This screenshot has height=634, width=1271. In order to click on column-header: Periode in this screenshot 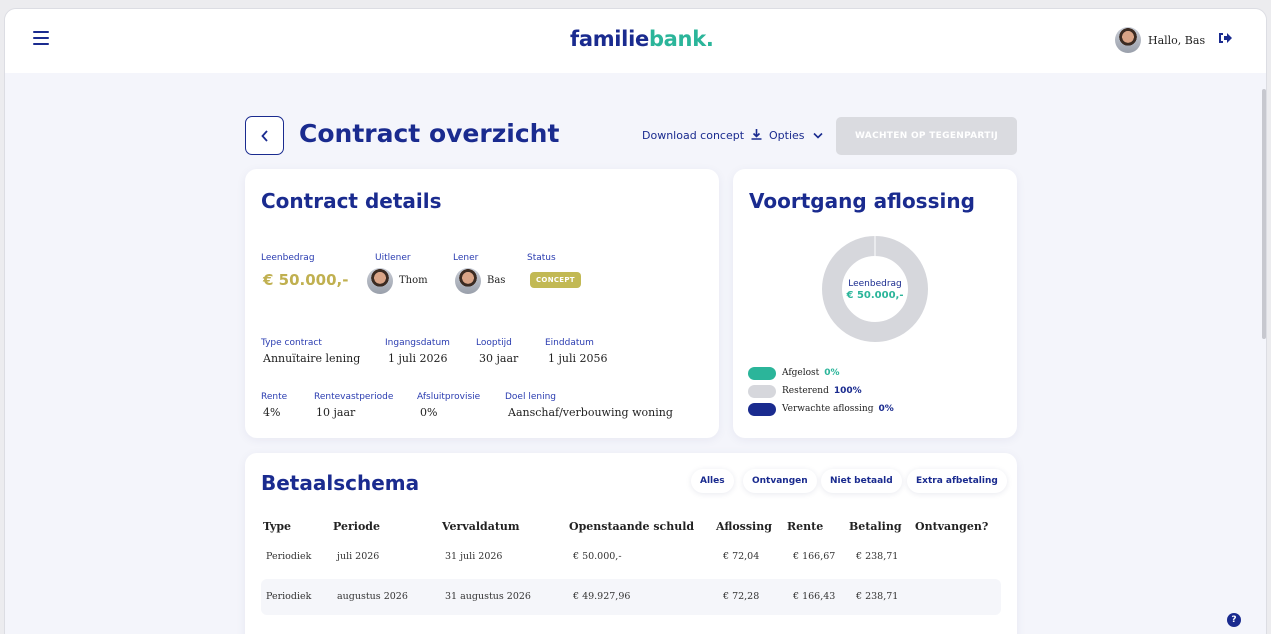, I will do `click(356, 526)`.